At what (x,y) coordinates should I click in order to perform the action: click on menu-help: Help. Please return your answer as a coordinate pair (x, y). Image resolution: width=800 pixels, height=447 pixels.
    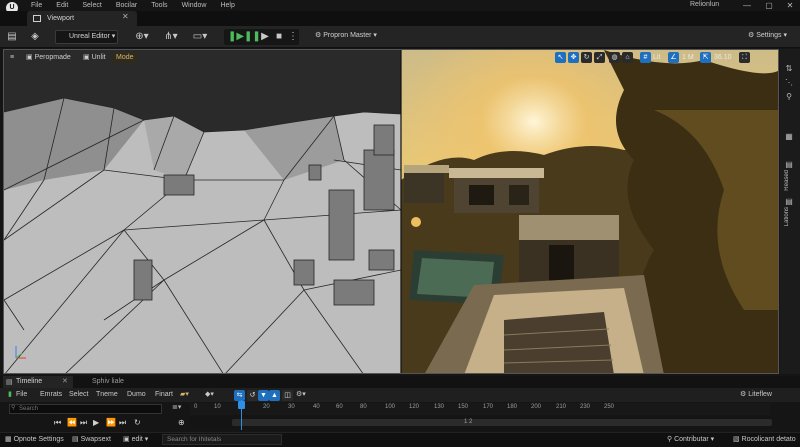
    Looking at the image, I should click on (227, 5).